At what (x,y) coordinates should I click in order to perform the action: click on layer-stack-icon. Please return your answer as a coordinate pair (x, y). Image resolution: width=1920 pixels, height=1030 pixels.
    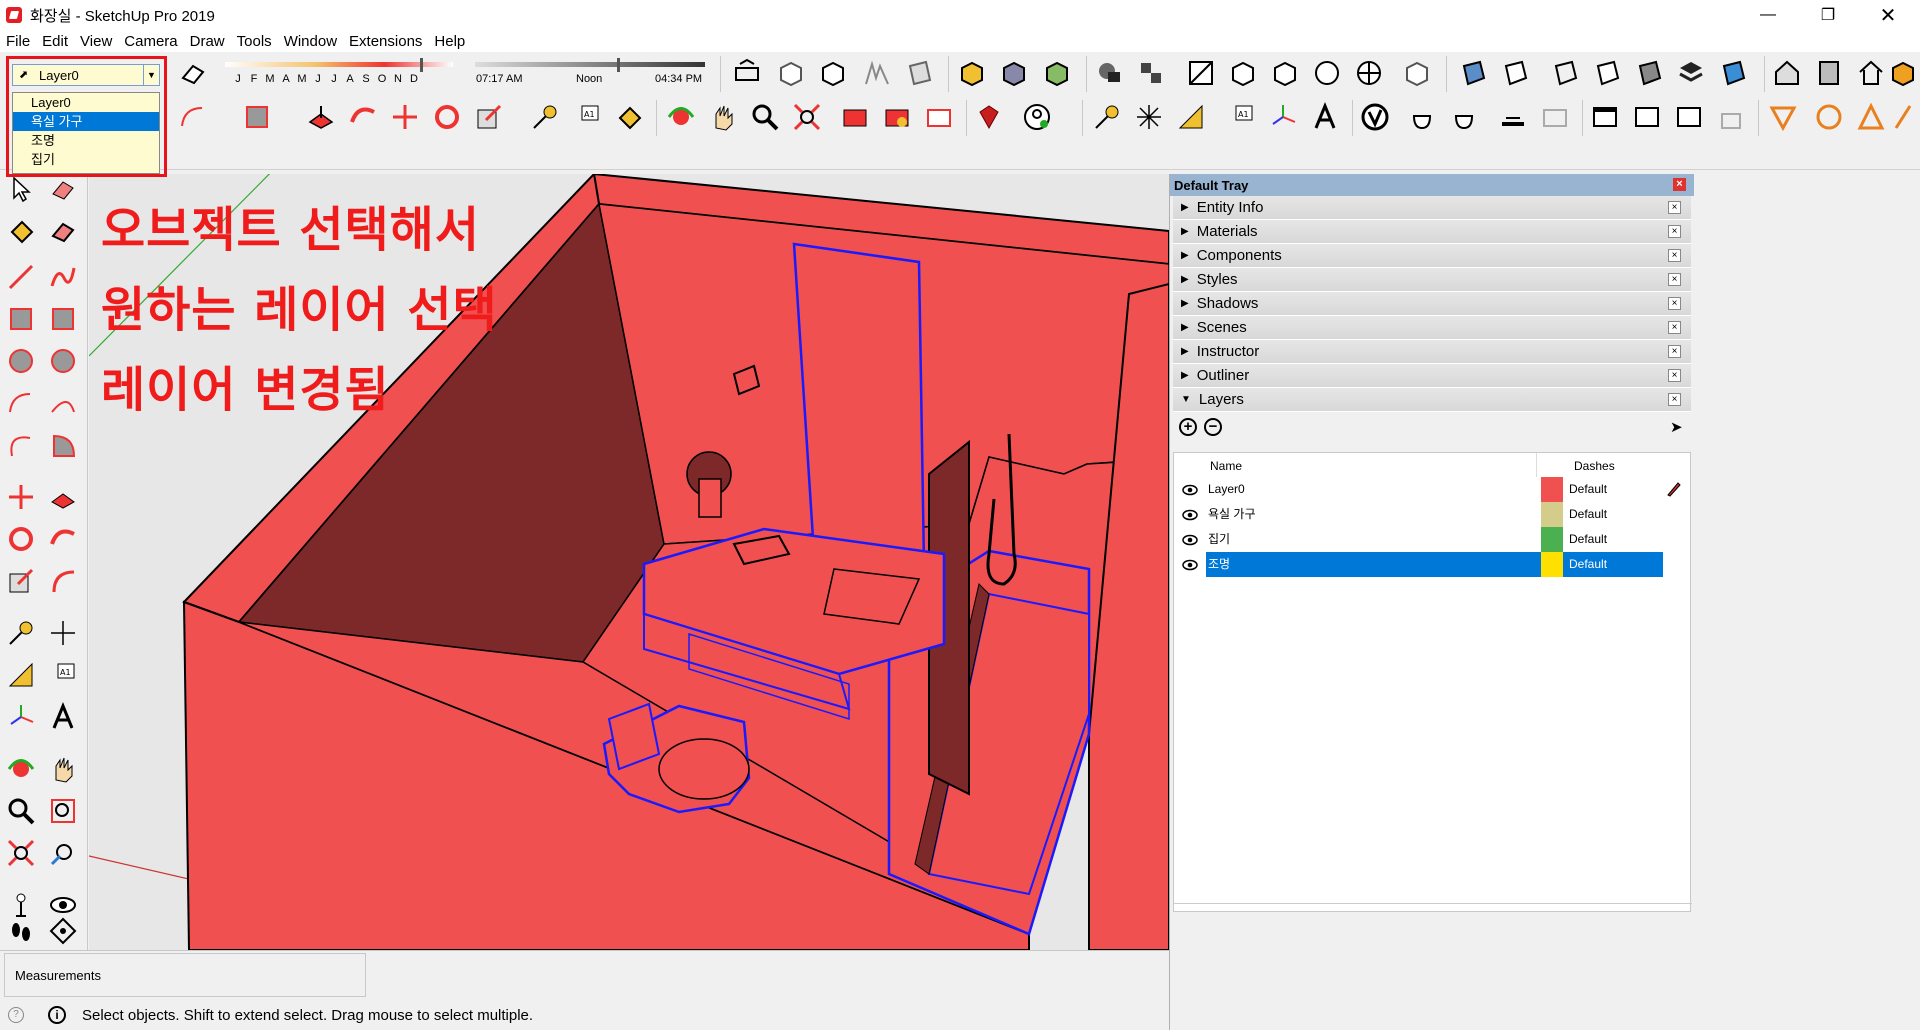
    Looking at the image, I should click on (1691, 73).